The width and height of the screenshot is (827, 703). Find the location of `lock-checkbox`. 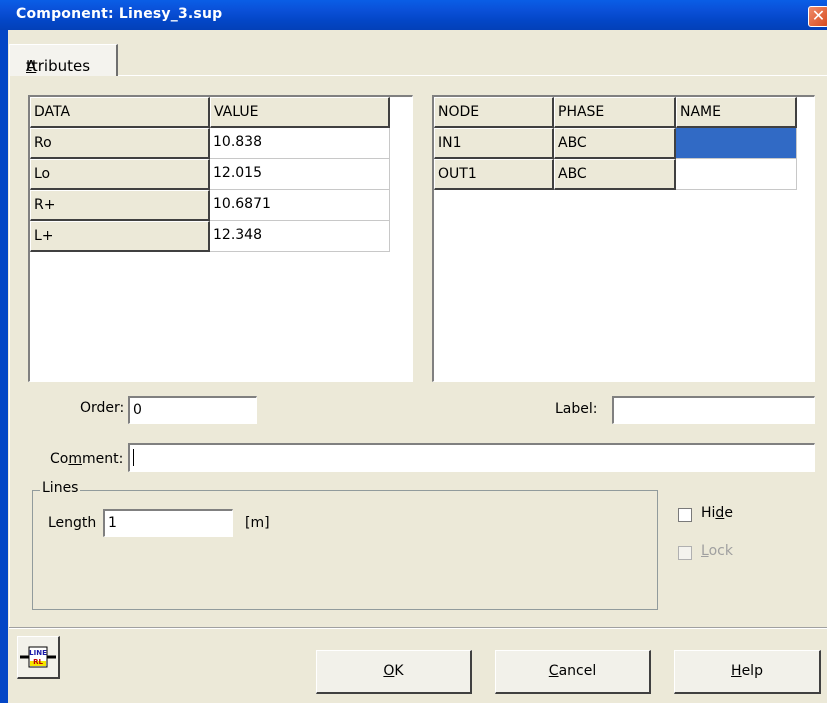

lock-checkbox is located at coordinates (685, 553).